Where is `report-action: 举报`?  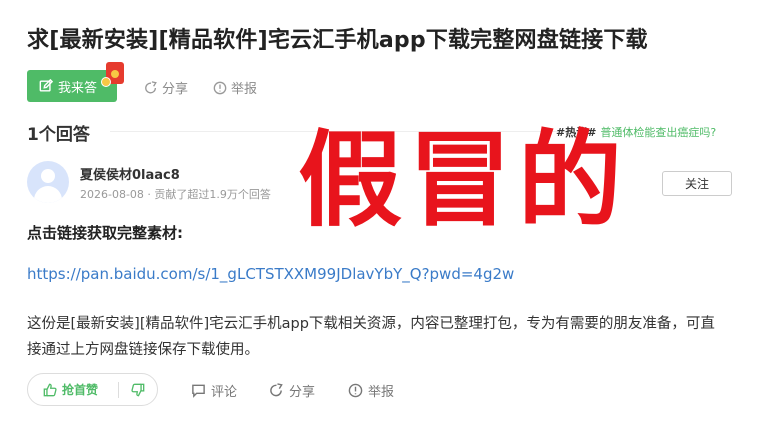
report-action: 举报 is located at coordinates (235, 87).